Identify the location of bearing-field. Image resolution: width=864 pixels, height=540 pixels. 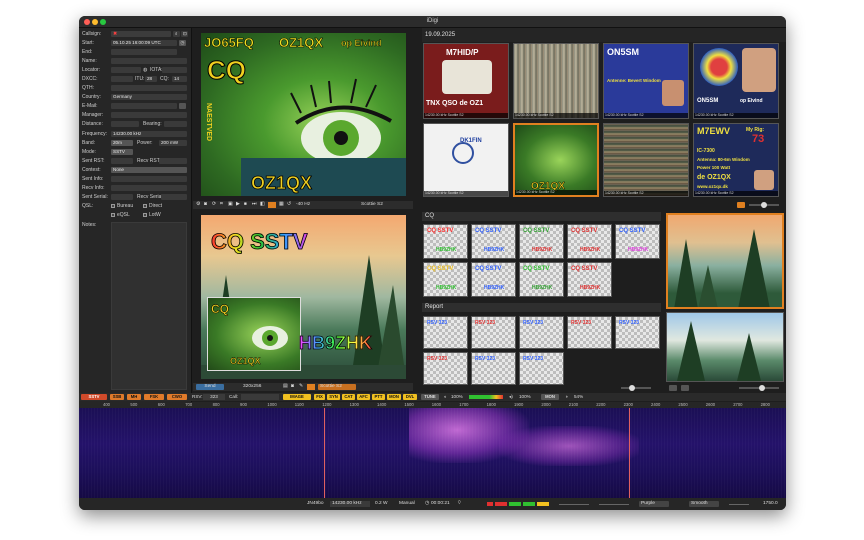
(175, 124).